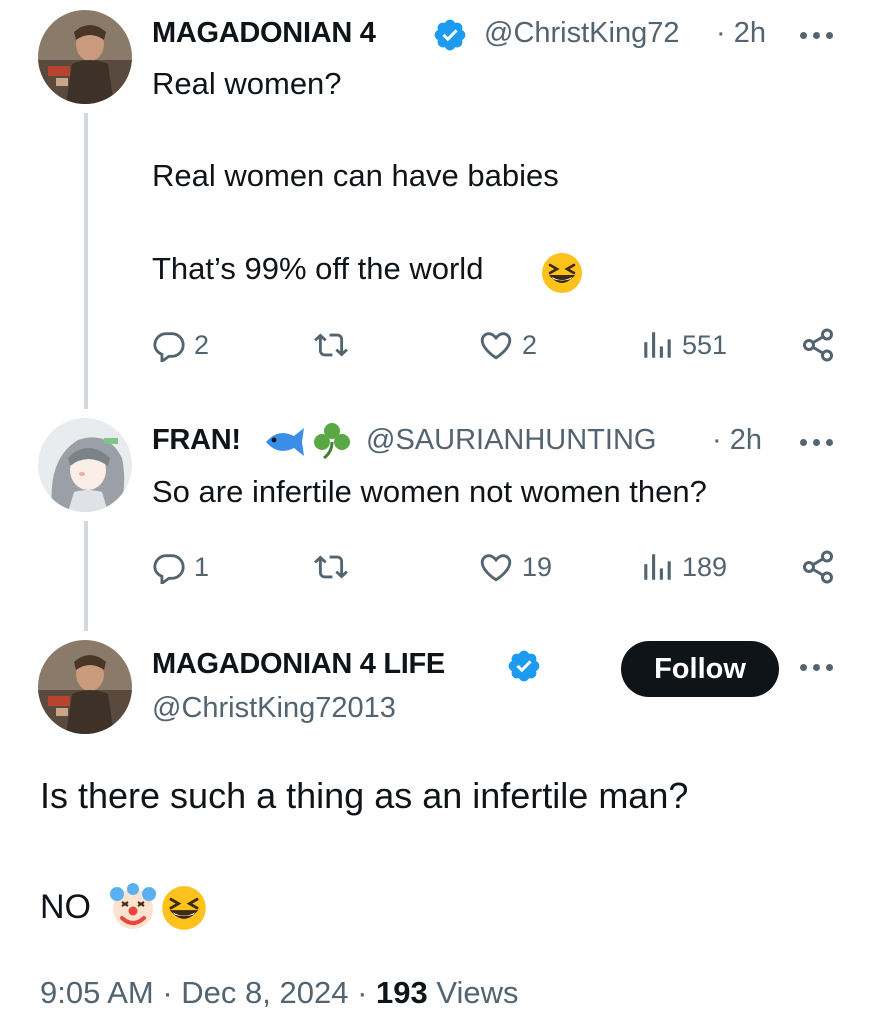 Image resolution: width=880 pixels, height=1014 pixels. I want to click on tweet-timestamp: 9:05 AM · Dec 8, 2024 ·, so click(203, 992).